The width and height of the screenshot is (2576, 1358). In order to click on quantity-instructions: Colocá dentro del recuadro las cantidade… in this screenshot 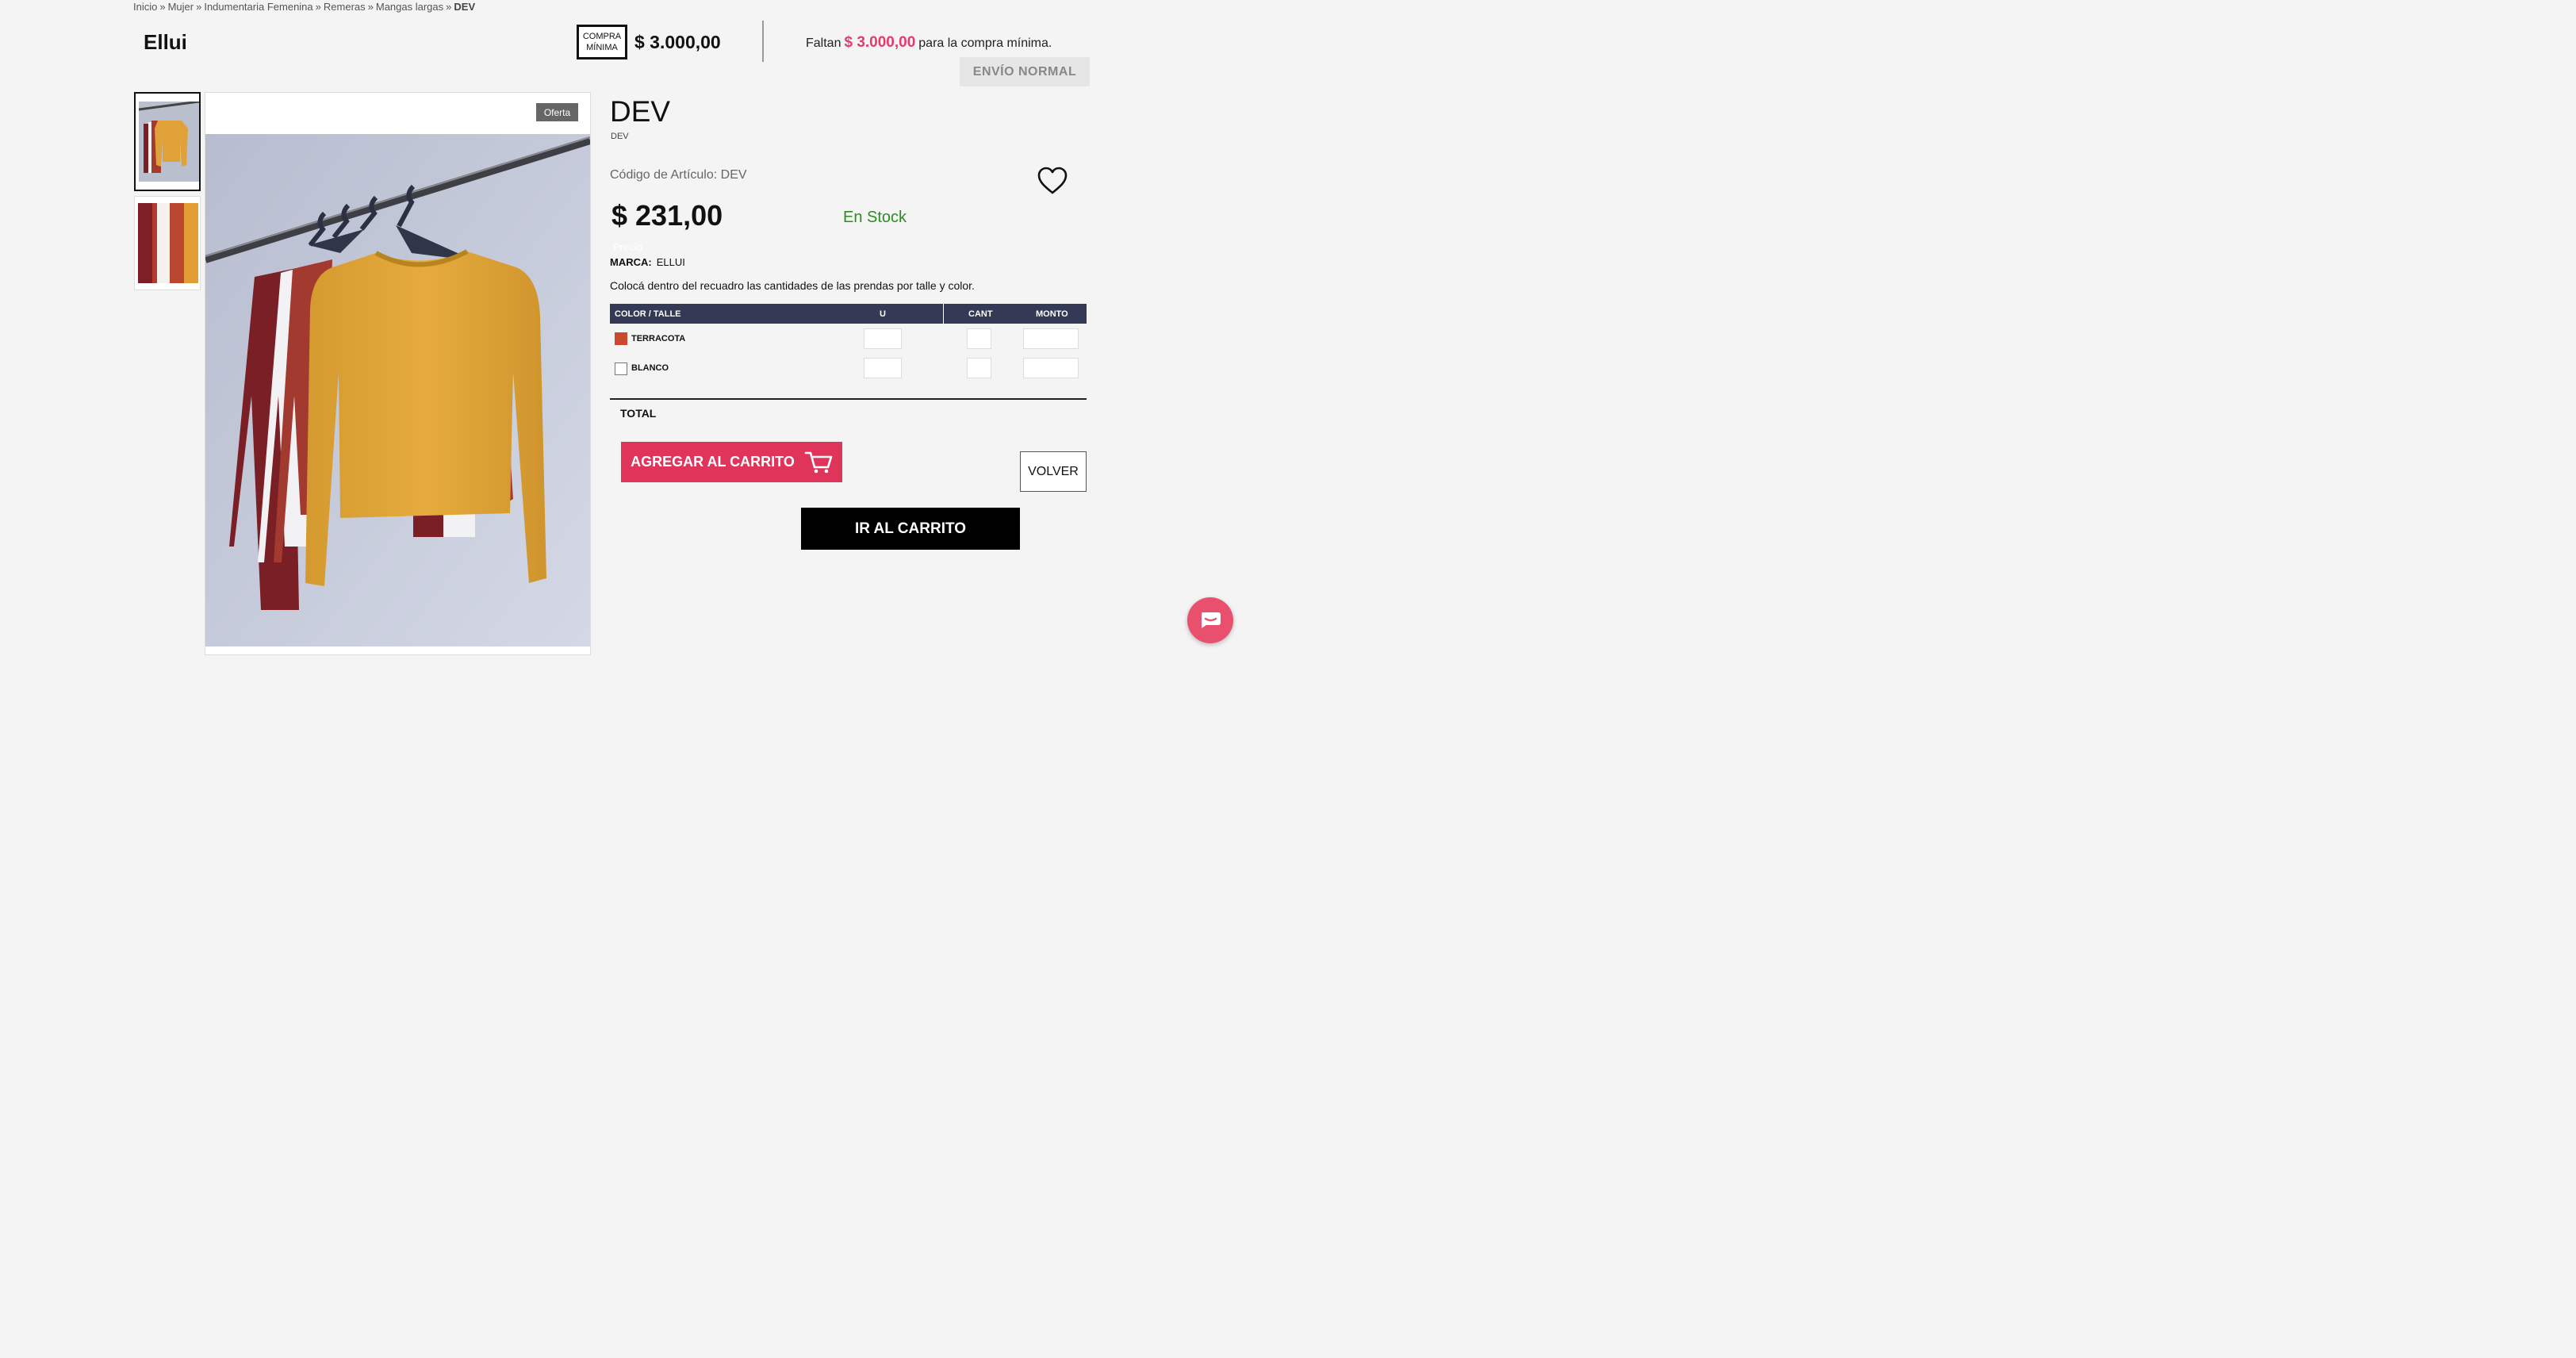, I will do `click(792, 285)`.